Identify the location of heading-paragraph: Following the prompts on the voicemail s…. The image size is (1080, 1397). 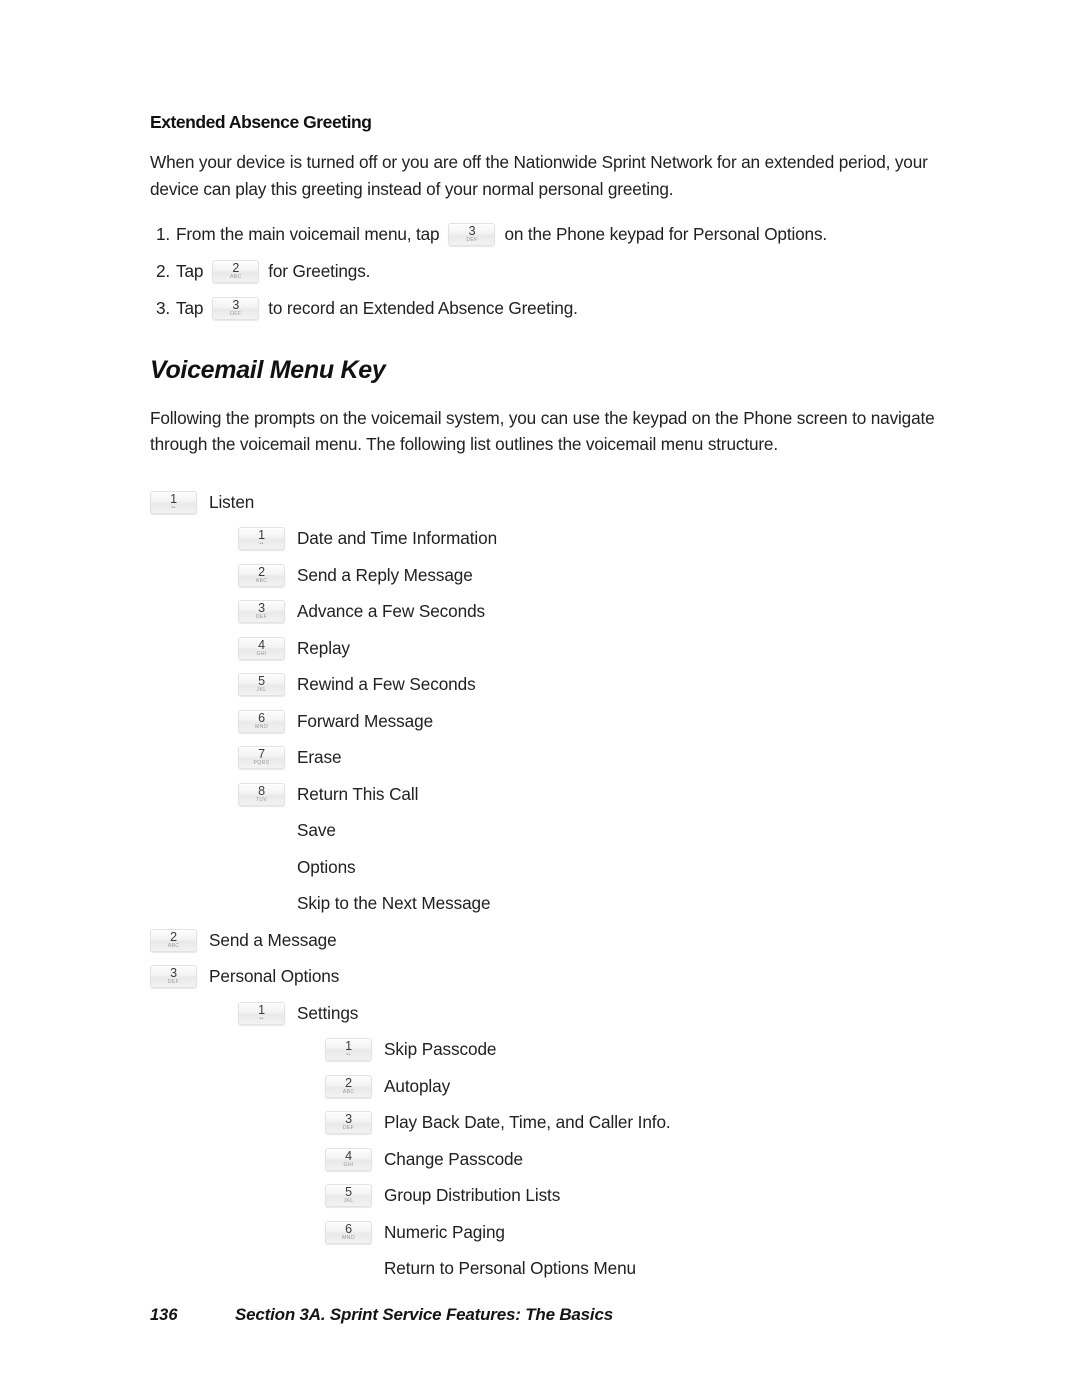
(542, 431).